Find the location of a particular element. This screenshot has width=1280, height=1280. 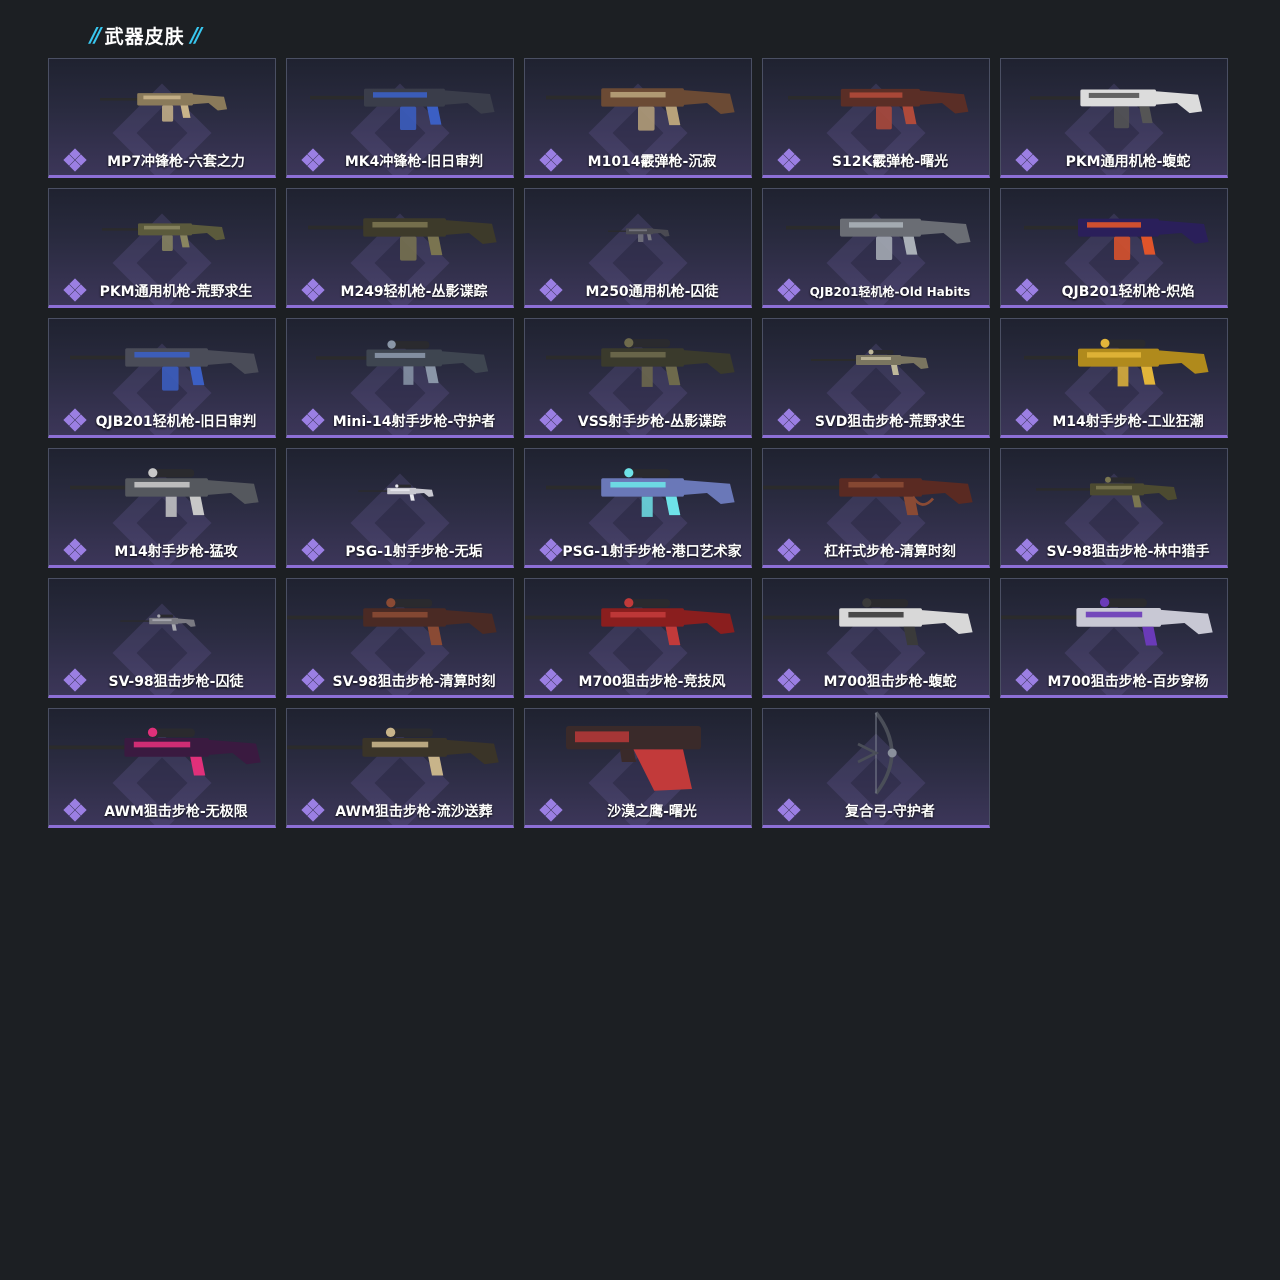

skin-name: SV-98狙击步枪-林中猎手 is located at coordinates (1128, 552).